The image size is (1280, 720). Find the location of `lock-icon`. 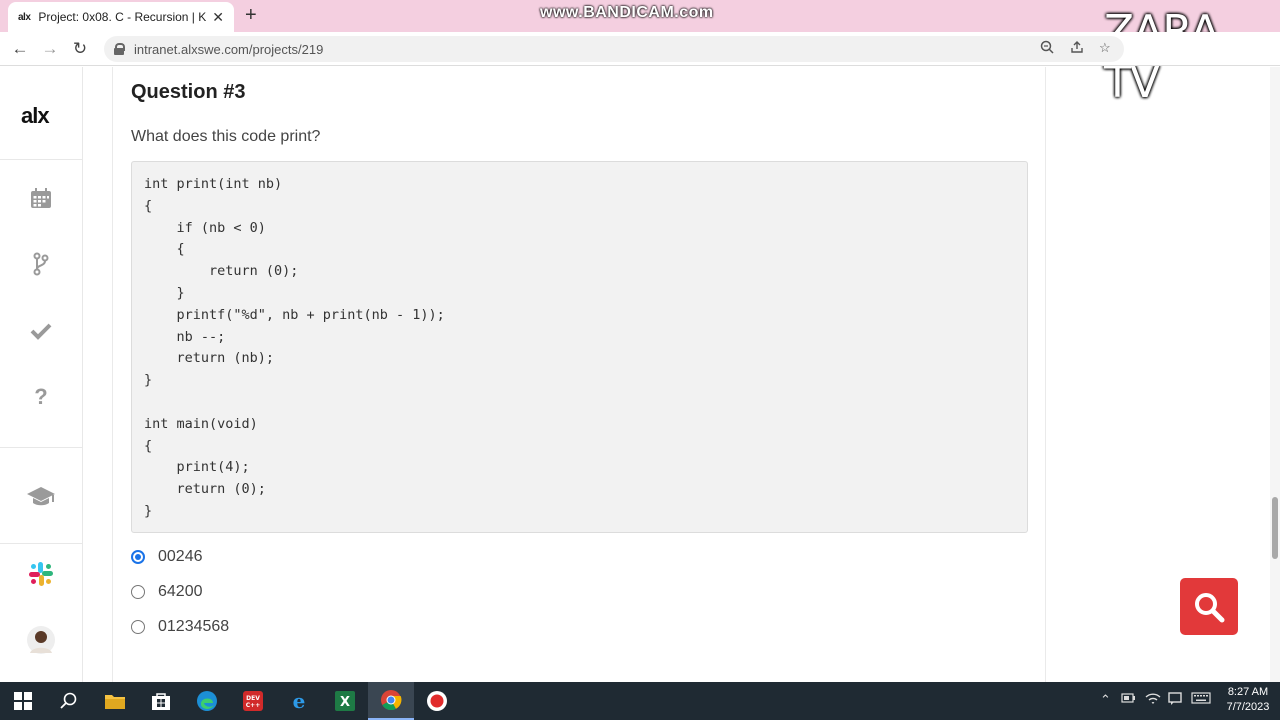

lock-icon is located at coordinates (119, 49).